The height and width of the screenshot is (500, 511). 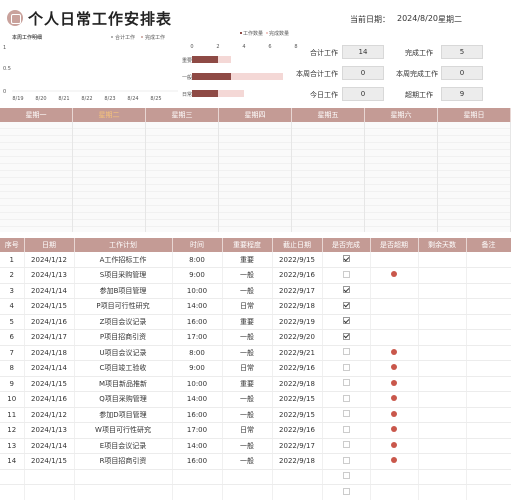 I want to click on table-row: 8 2024/1/14 C项目竣工验收 9:00 日常 2022/9/16, so click(x=255, y=368).